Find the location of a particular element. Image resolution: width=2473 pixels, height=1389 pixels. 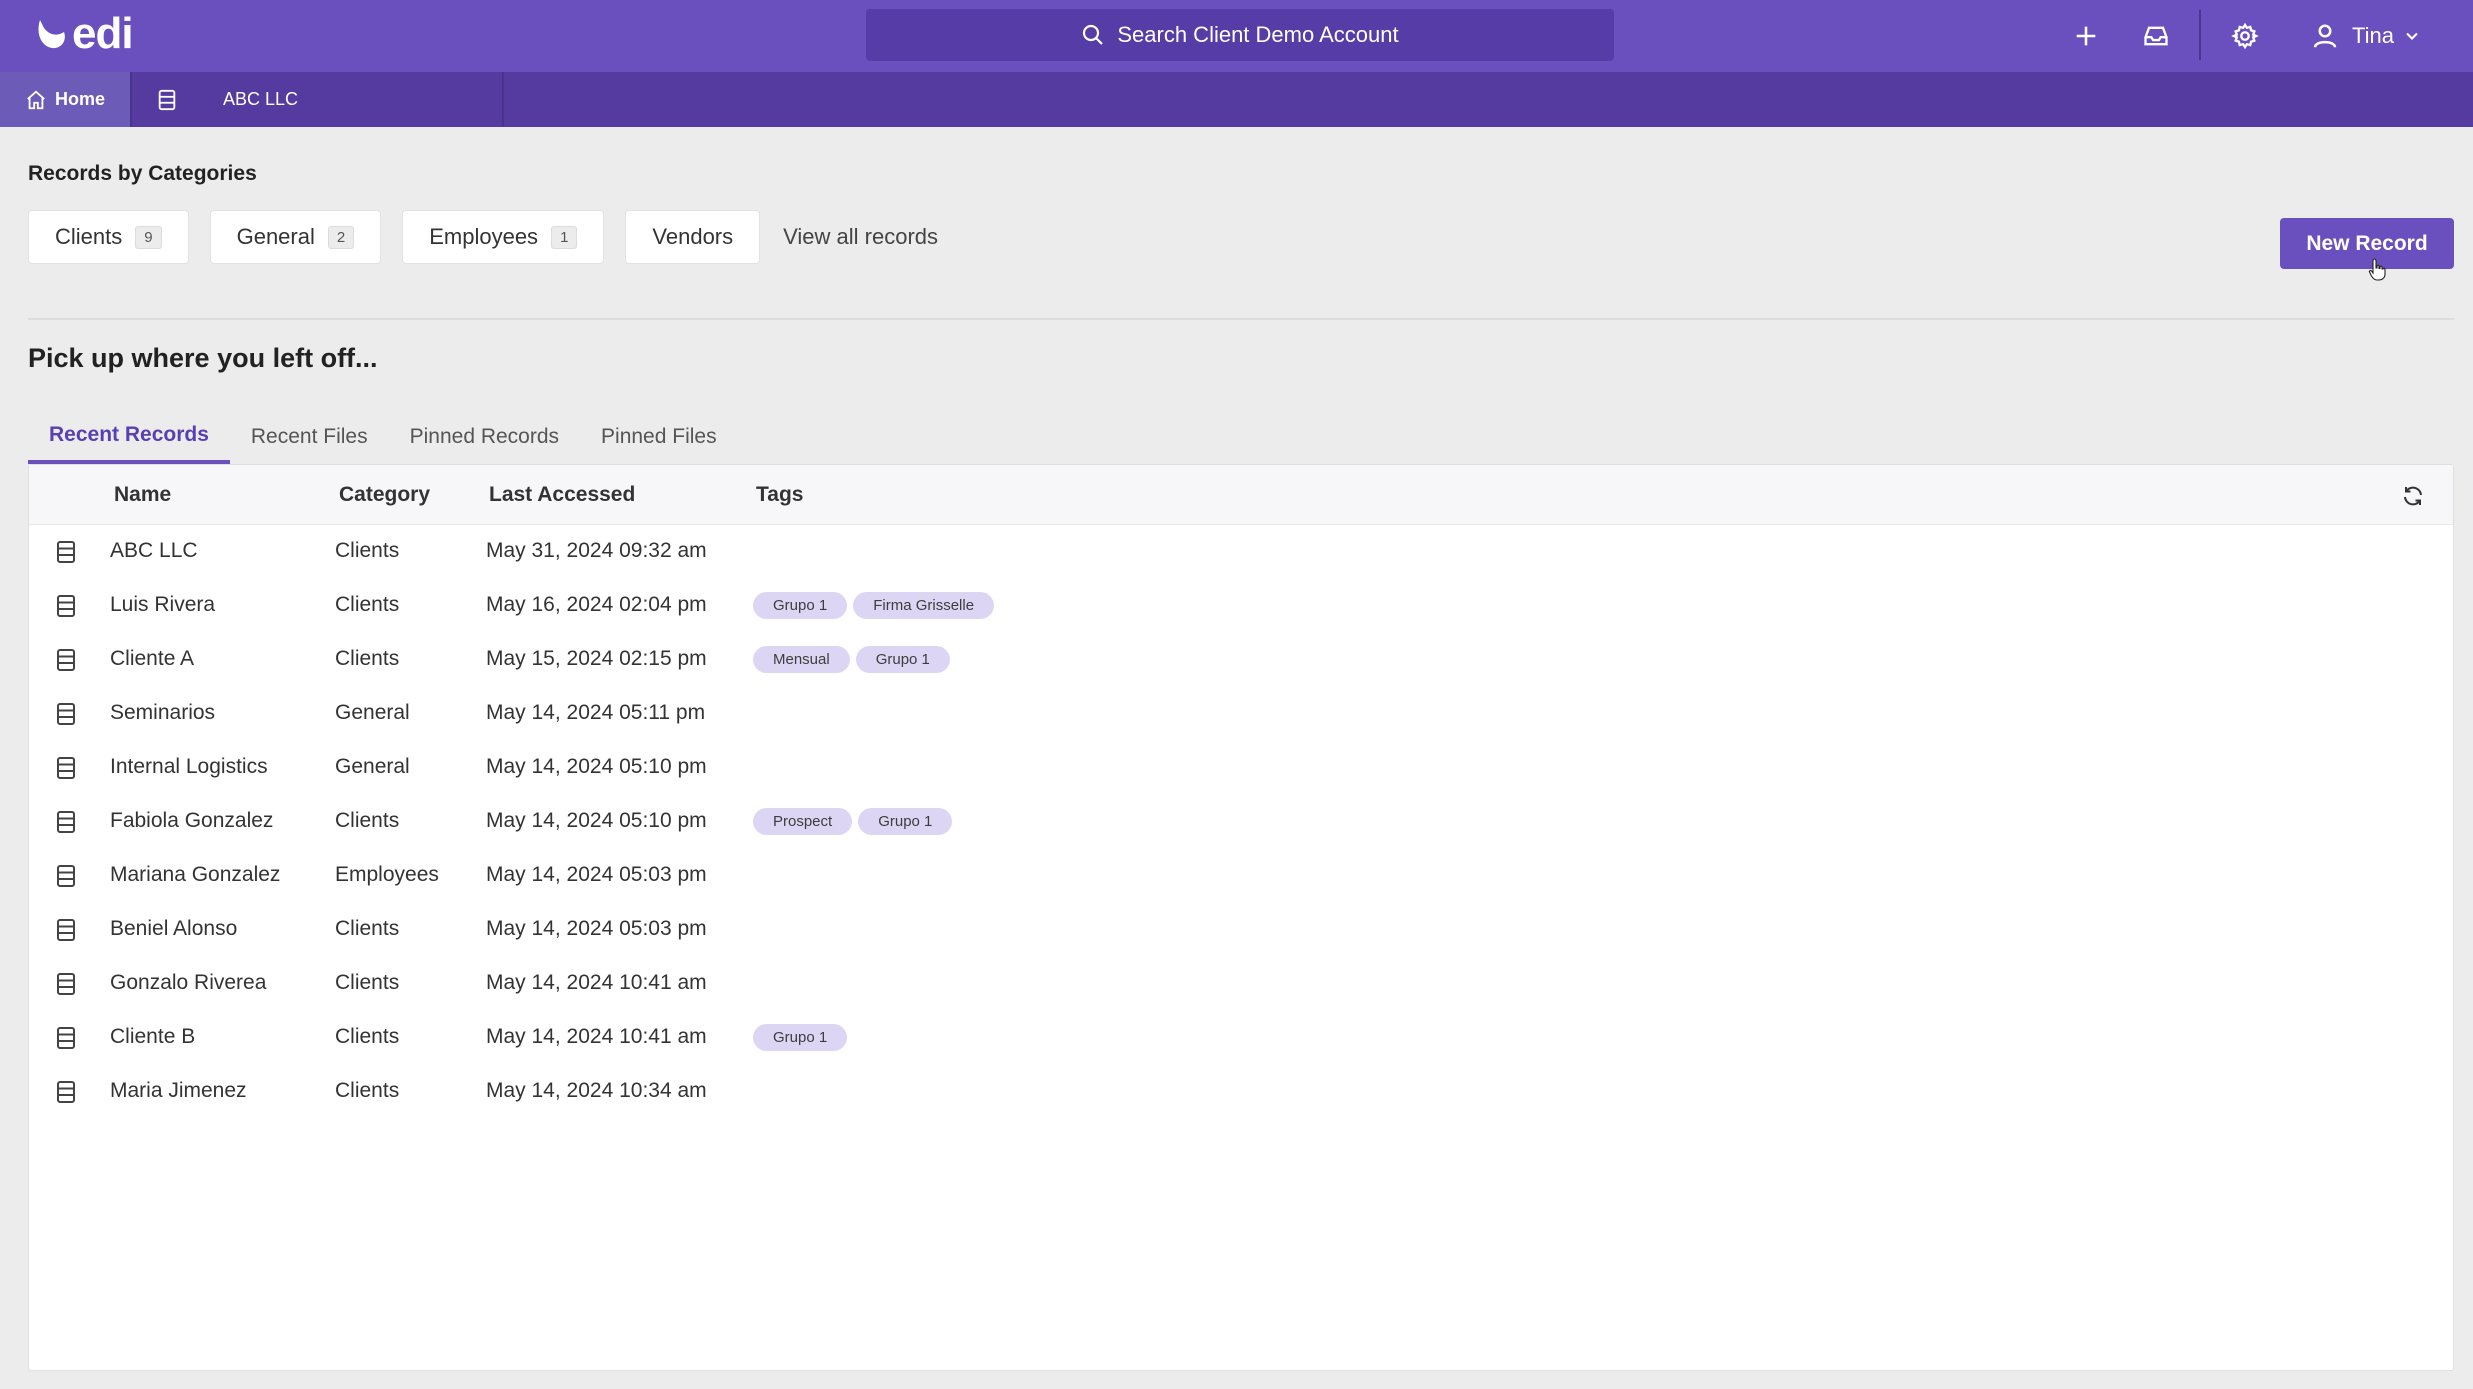

record-tags: Mensual Grupo 1 is located at coordinates (851, 659).